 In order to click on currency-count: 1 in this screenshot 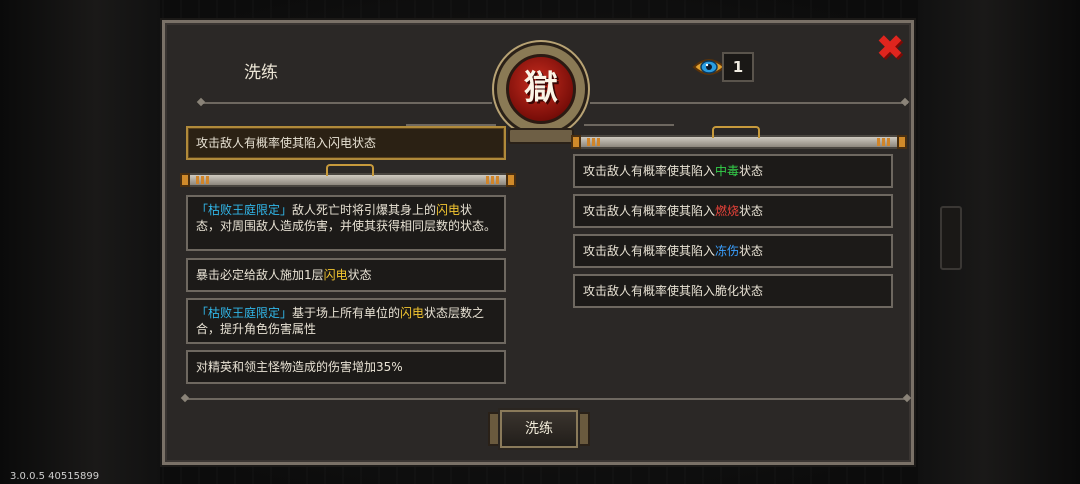, I will do `click(738, 67)`.